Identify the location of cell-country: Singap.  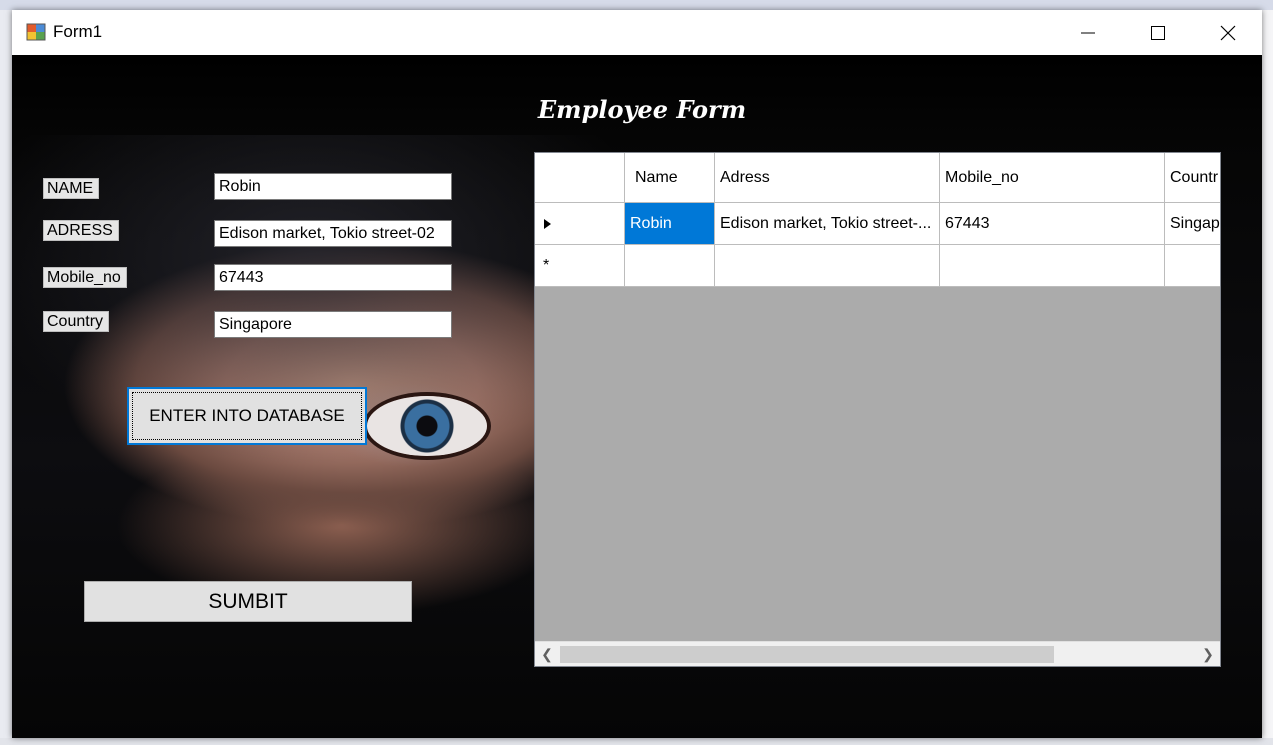
(1192, 224).